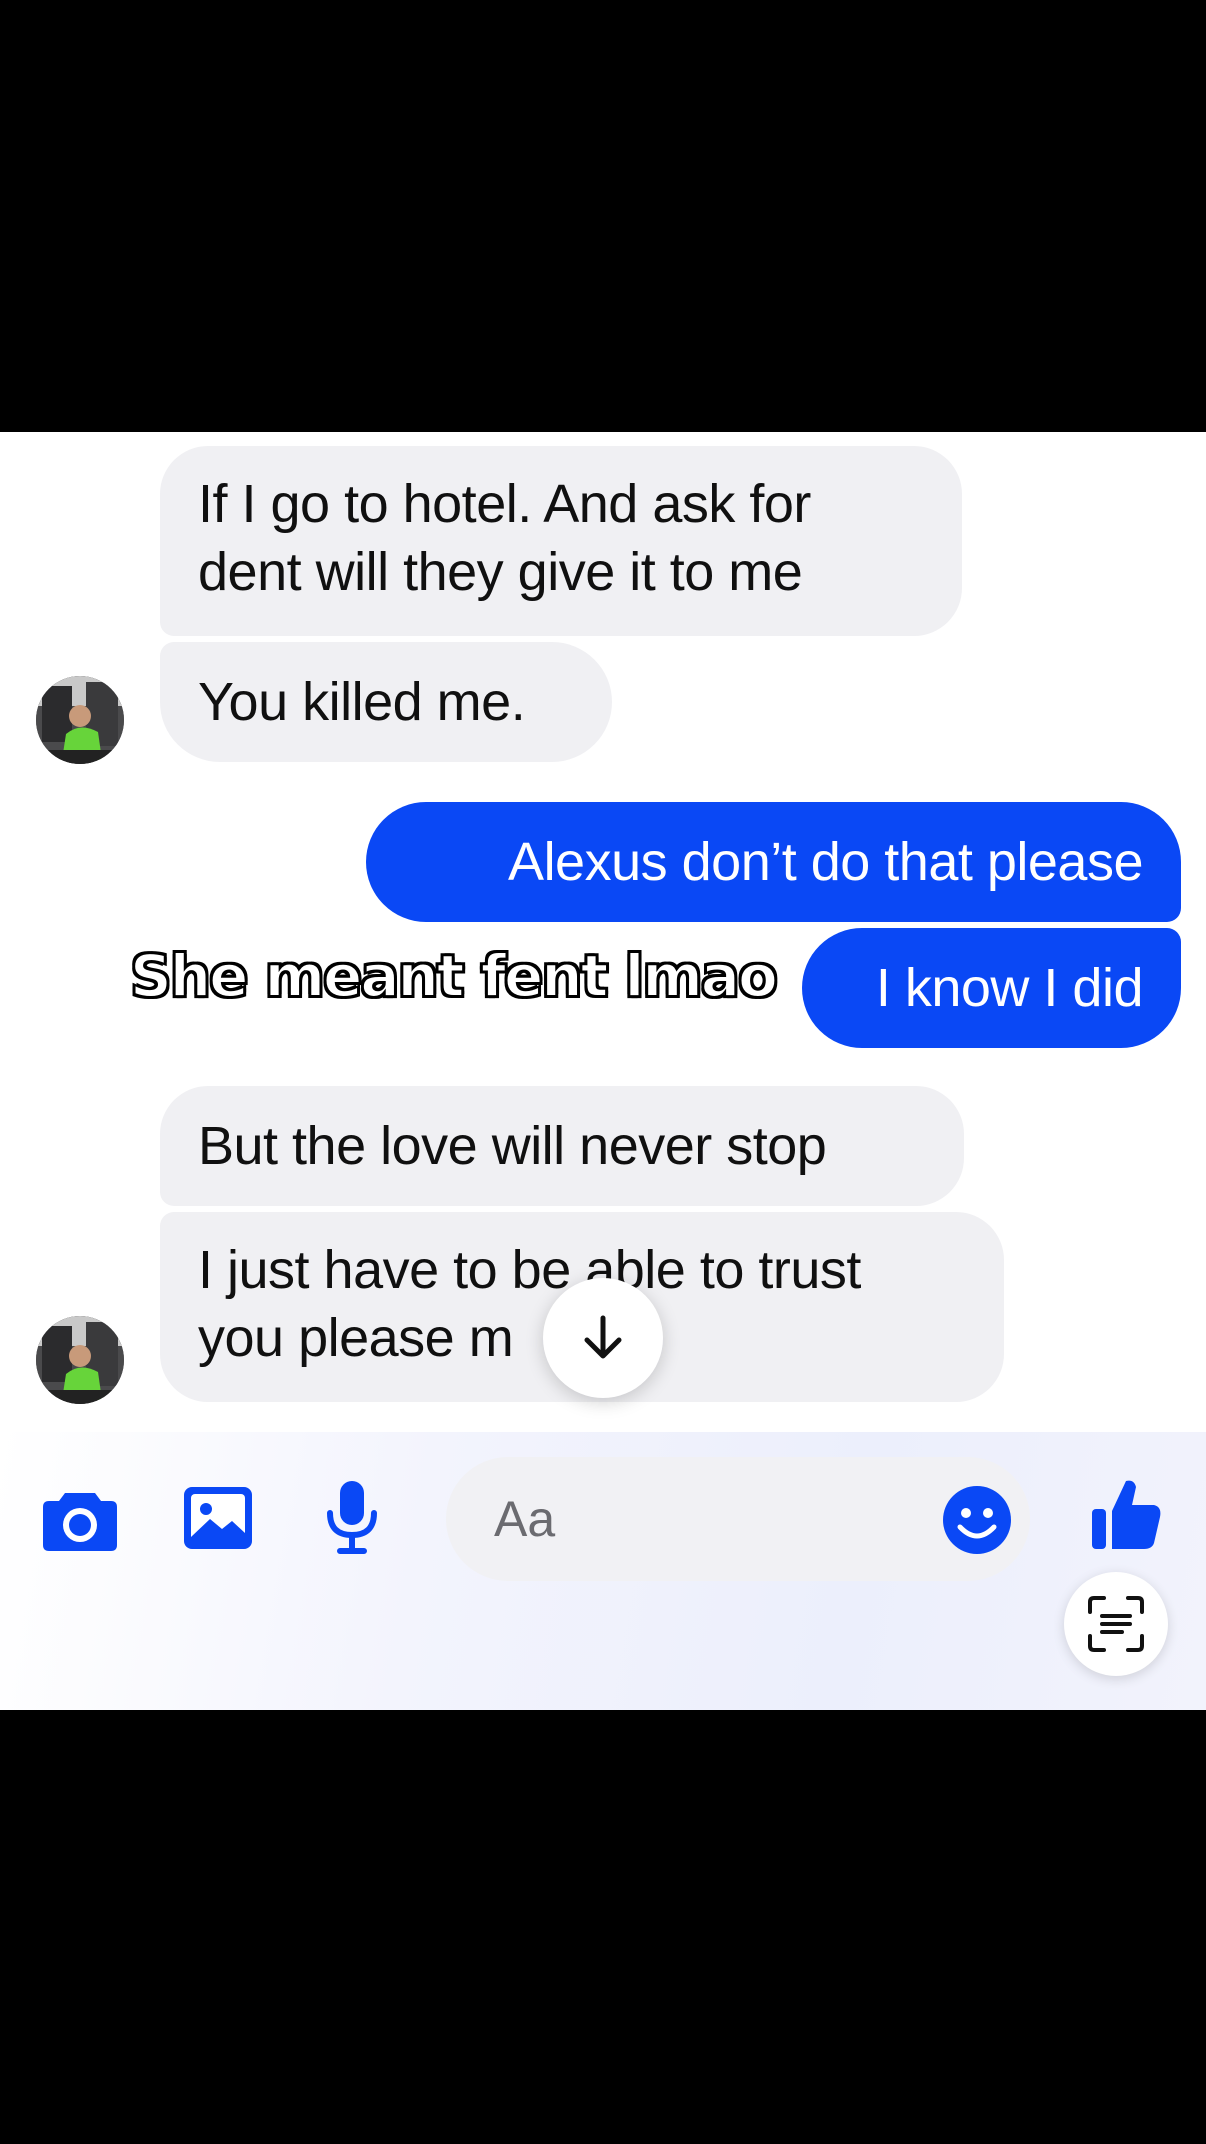 The image size is (1206, 2144). I want to click on emoji-button, so click(977, 1520).